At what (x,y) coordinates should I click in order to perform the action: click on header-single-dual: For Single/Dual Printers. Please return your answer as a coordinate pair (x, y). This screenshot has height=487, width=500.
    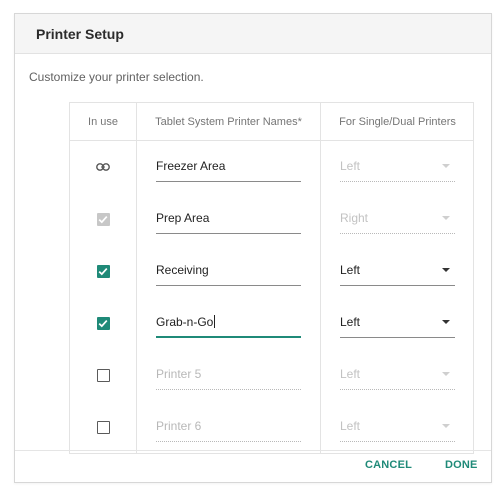
    Looking at the image, I should click on (397, 121).